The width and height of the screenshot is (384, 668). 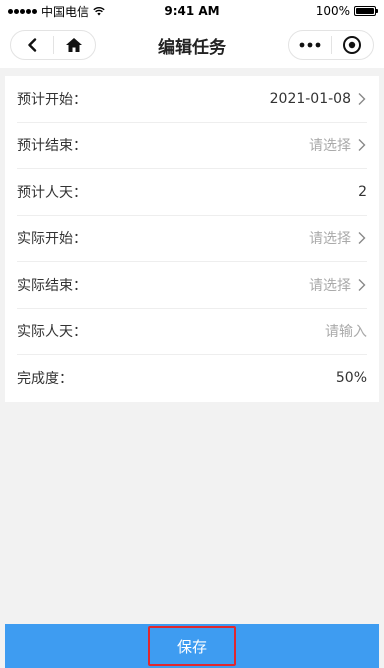 What do you see at coordinates (192, 332) in the screenshot?
I see `row-actual-days: 实际人天： 请输入` at bounding box center [192, 332].